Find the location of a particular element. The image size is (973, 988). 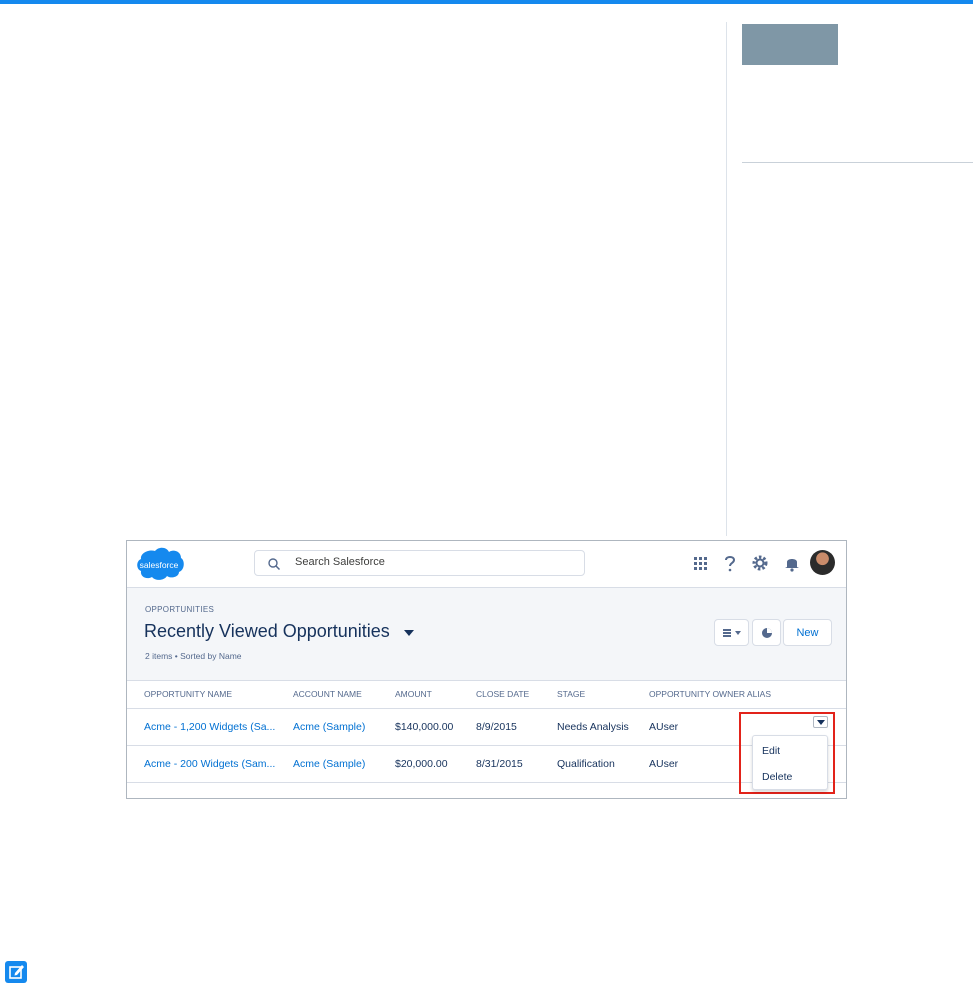

list-view-switcher-caret-icon is located at coordinates (409, 633).